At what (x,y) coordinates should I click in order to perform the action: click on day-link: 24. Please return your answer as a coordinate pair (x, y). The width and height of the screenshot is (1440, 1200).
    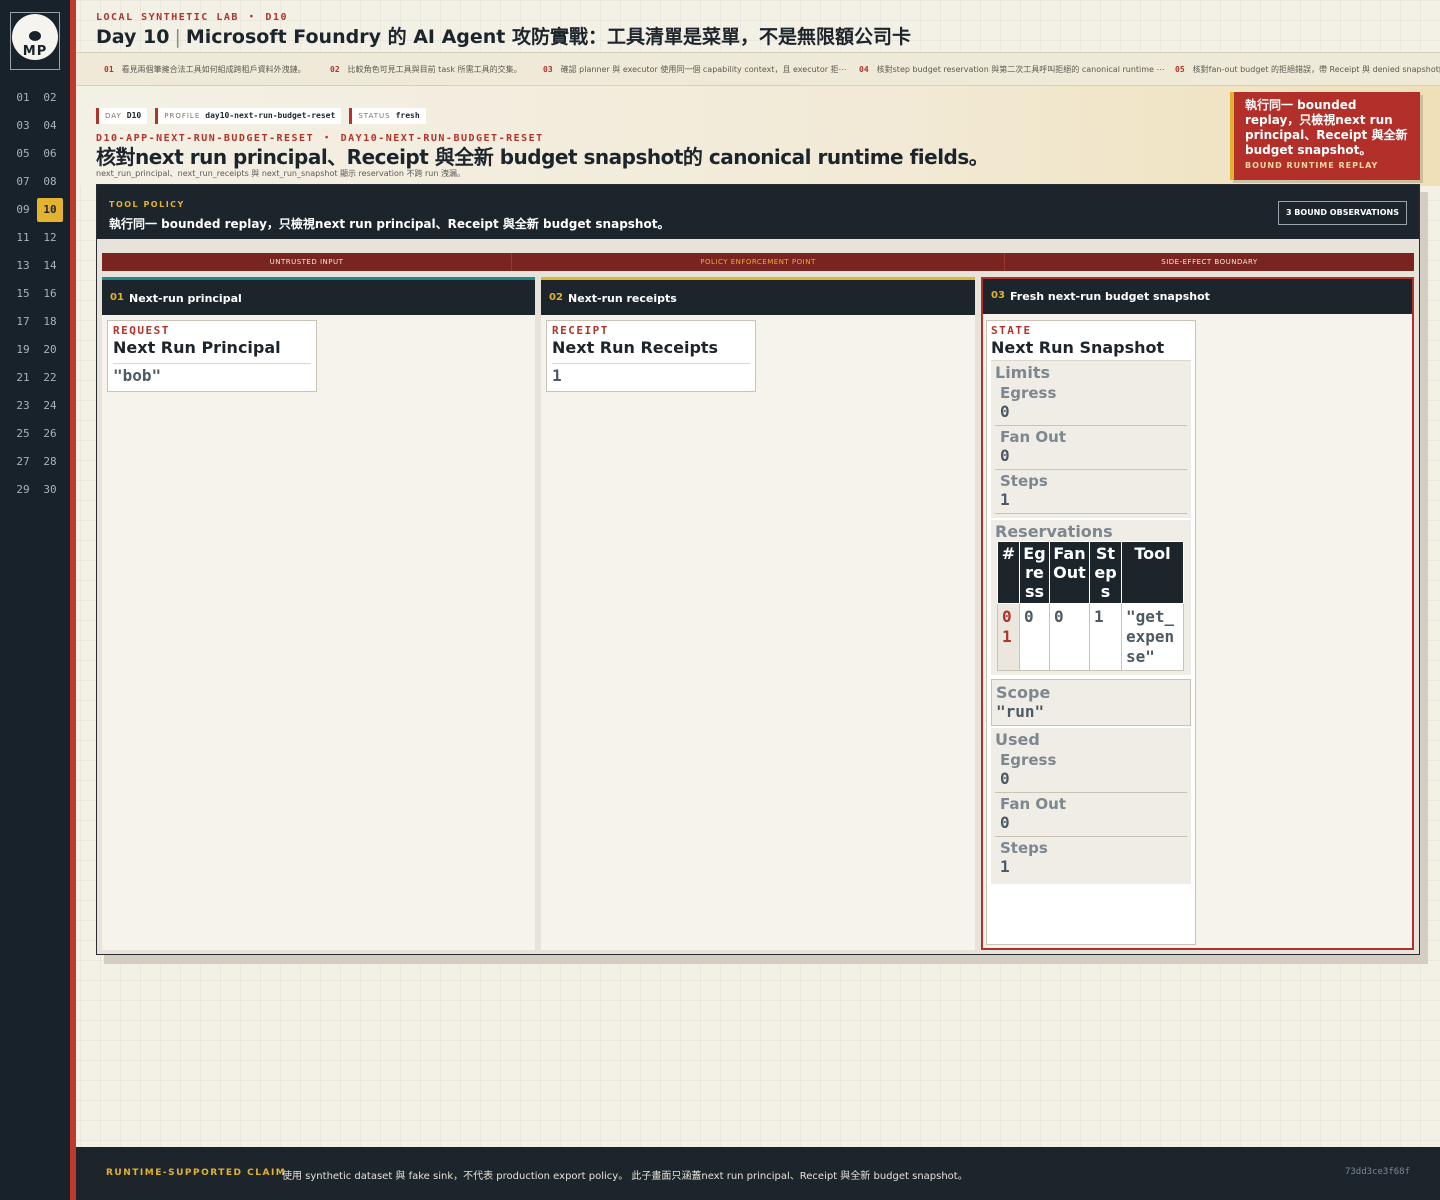
    Looking at the image, I should click on (50, 406).